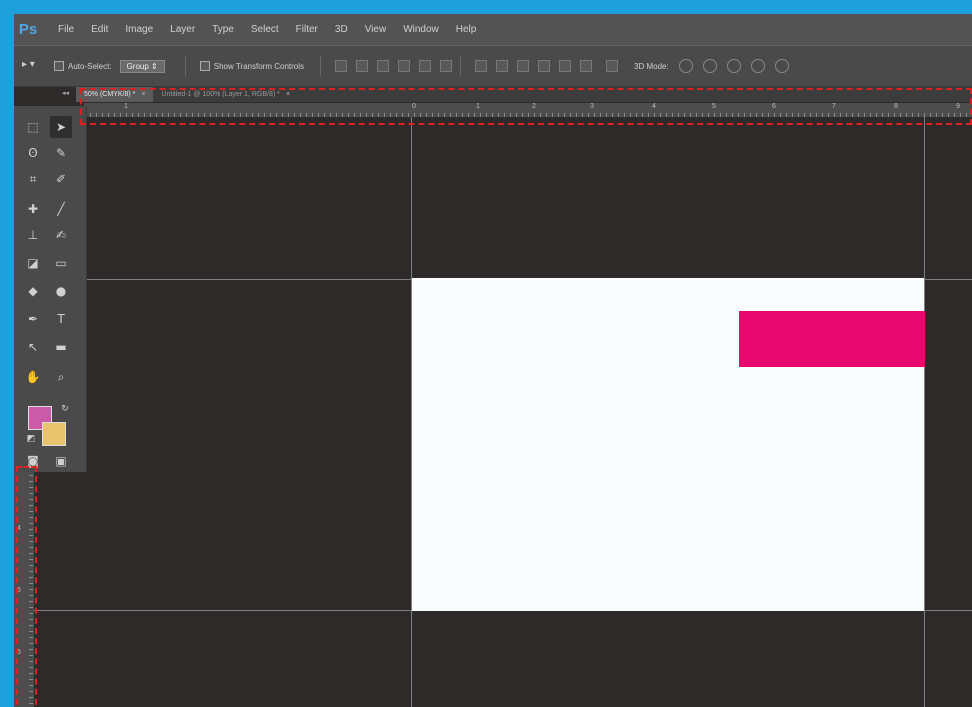 The image size is (972, 707). I want to click on slide-3d-icon, so click(757, 66).